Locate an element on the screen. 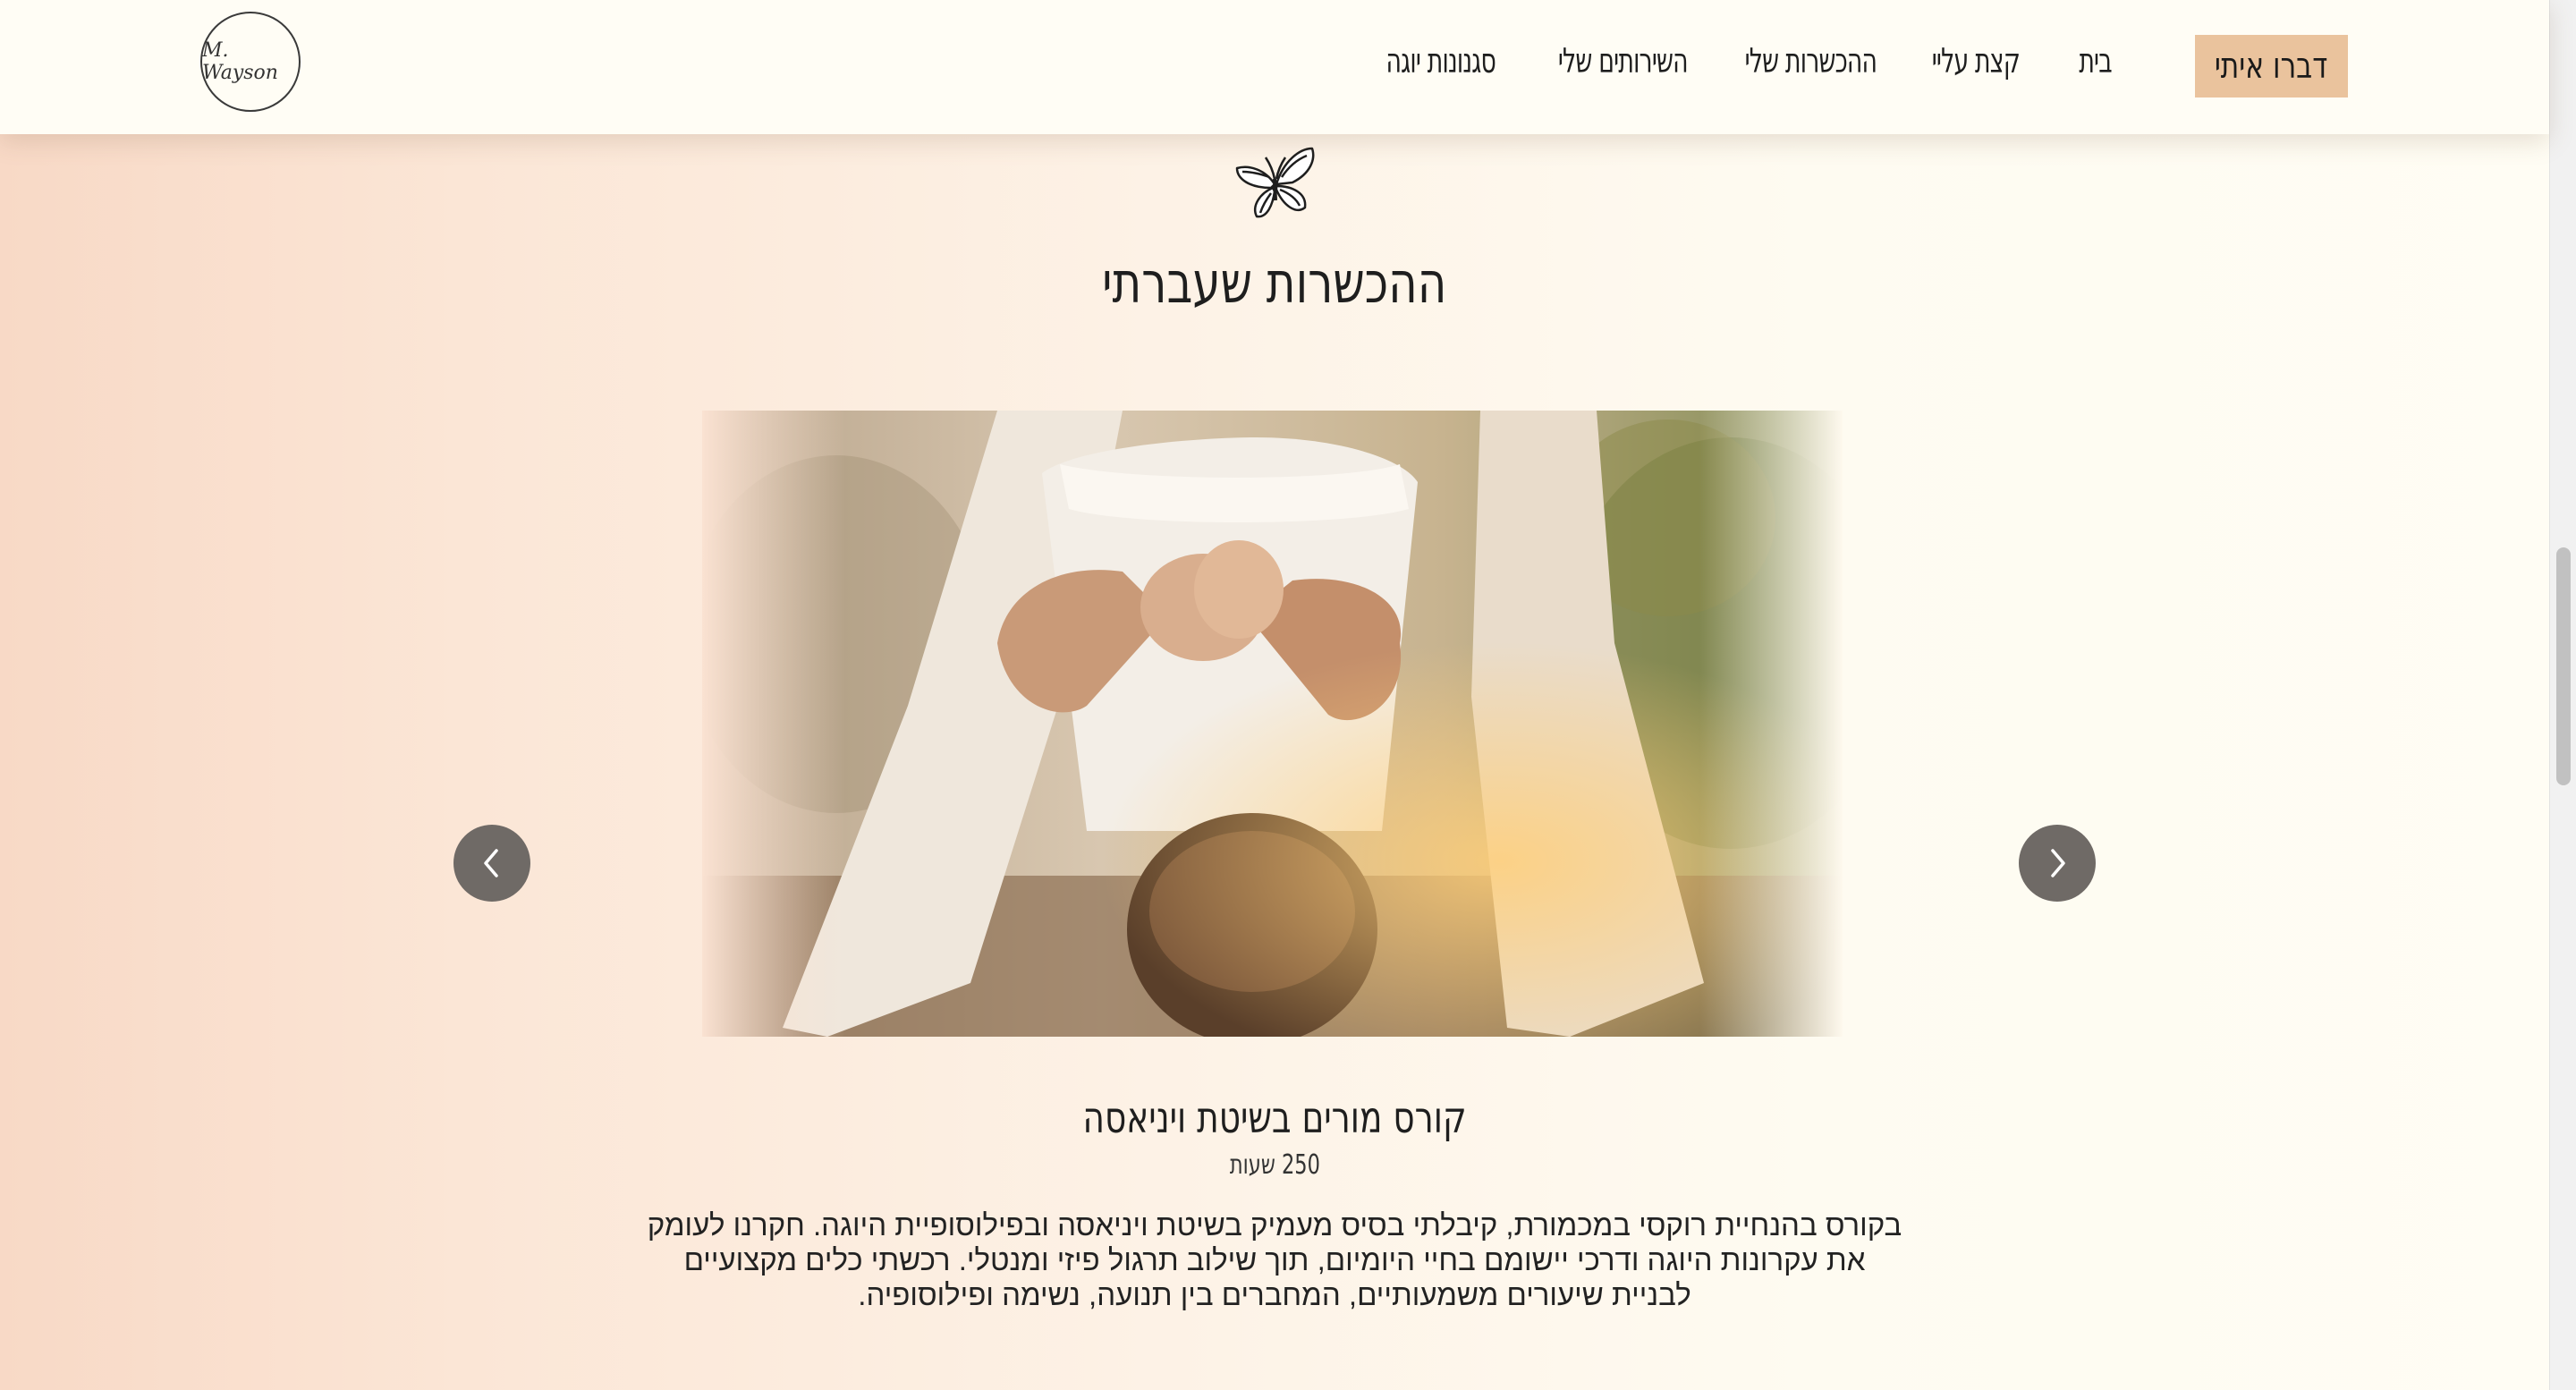 This screenshot has height=1390, width=2576. course-title: קורס מורים בשיטת ויניאסה is located at coordinates (1274, 1118).